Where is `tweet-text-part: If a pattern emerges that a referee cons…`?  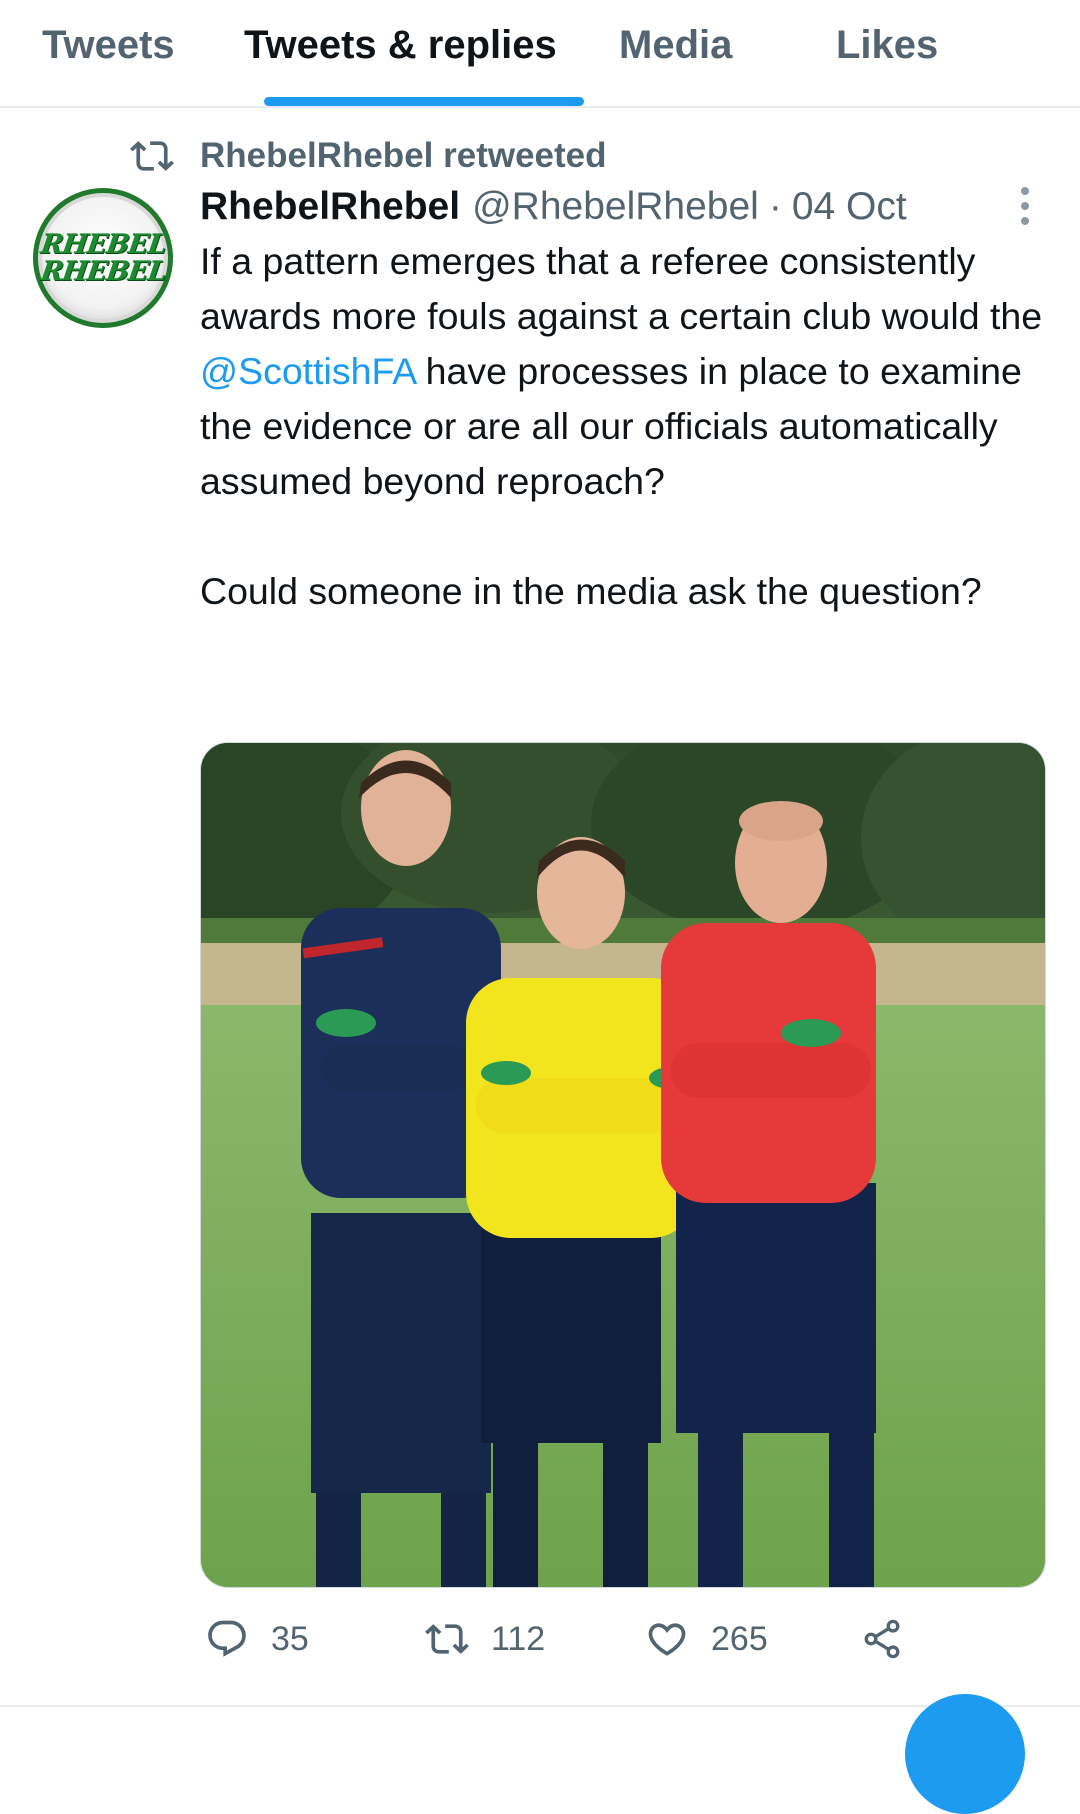 tweet-text-part: If a pattern emerges that a referee cons… is located at coordinates (621, 288).